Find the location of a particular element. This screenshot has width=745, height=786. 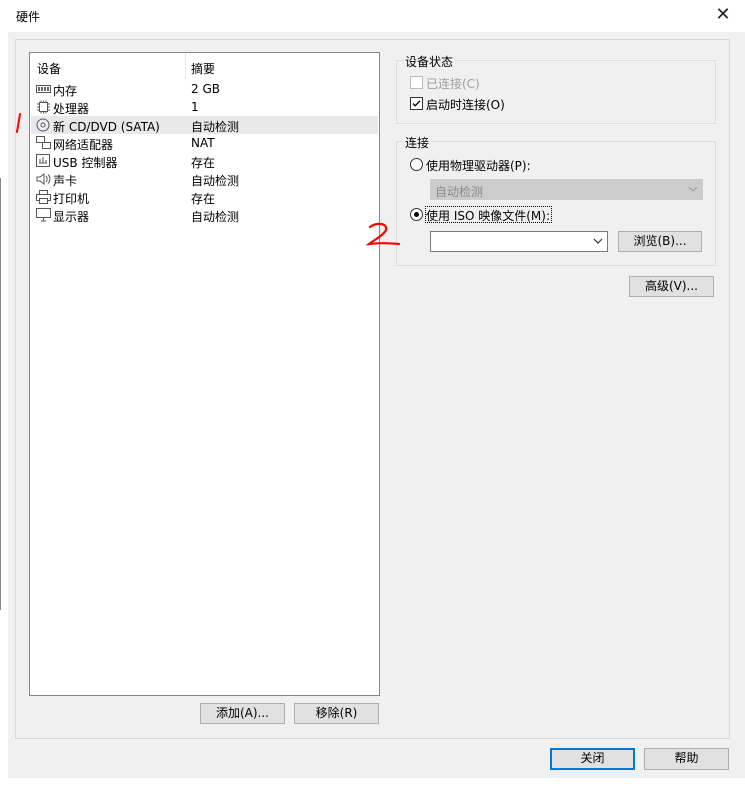

connected-checkbox is located at coordinates (416, 82).